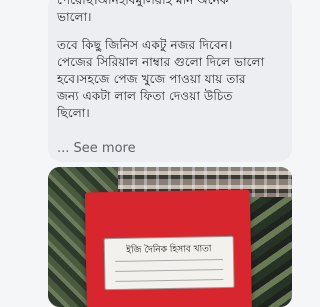 The image size is (320, 307). Describe the element at coordinates (161, 62) in the screenshot. I see `review-line: পেজের সিরিয়াল নাম্বার গুলো দিলে ভালো` at that location.